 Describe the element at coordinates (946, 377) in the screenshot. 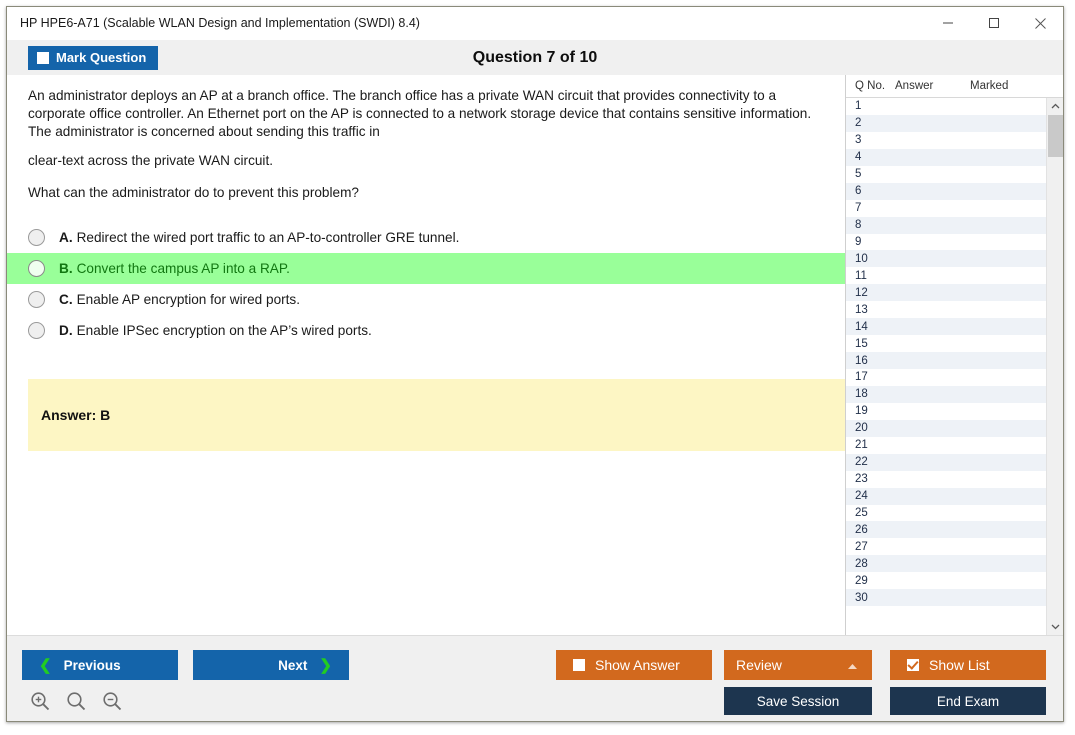

I see `question-list-row: 17` at that location.